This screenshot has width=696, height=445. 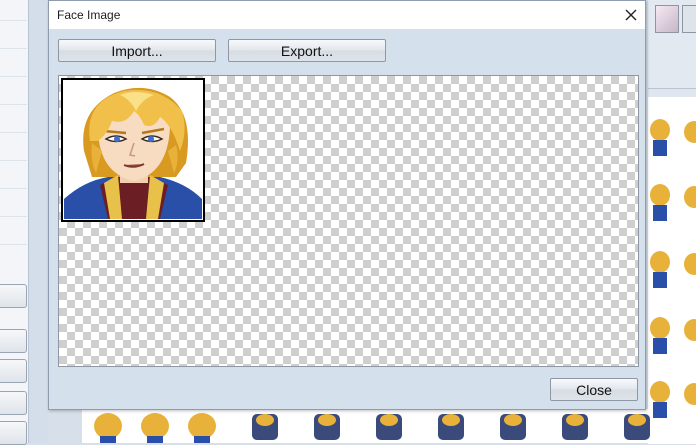 I want to click on dialog-titlebar: Face Image, so click(x=347, y=15).